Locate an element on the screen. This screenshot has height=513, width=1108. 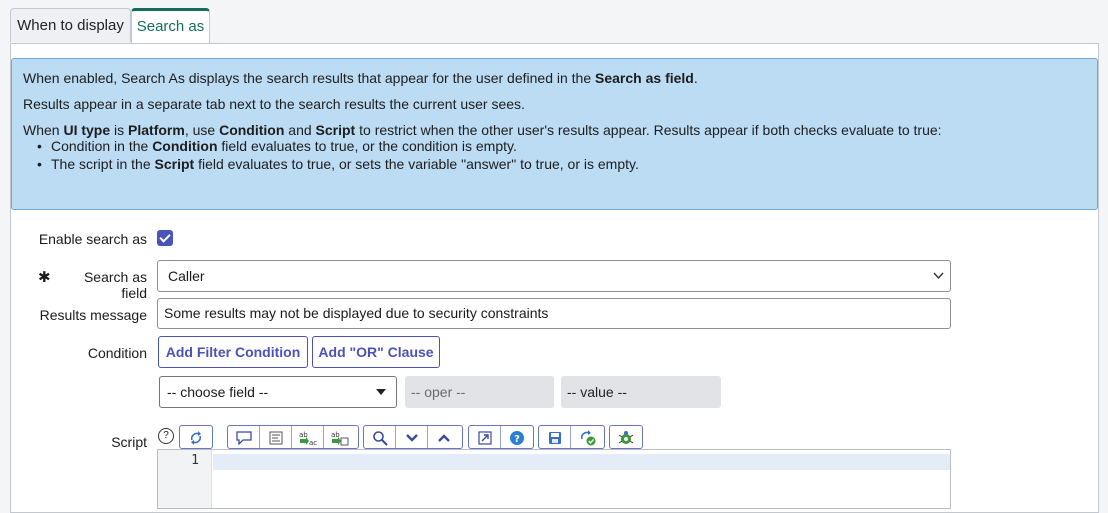
find-next-icon is located at coordinates (412, 437).